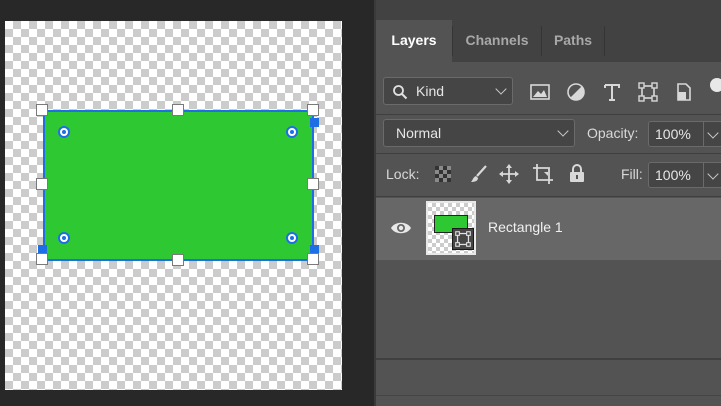 Image resolution: width=721 pixels, height=406 pixels. What do you see at coordinates (548, 382) in the screenshot?
I see `panel-footer` at bounding box center [548, 382].